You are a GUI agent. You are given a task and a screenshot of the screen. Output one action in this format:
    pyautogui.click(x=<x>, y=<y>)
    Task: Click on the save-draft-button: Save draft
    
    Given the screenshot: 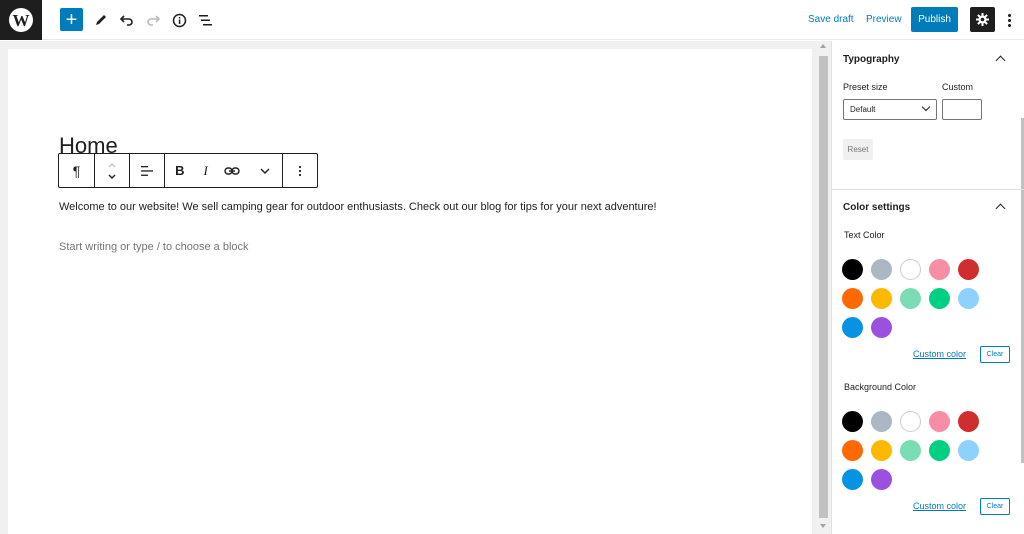 What is the action you would take?
    pyautogui.click(x=831, y=19)
    